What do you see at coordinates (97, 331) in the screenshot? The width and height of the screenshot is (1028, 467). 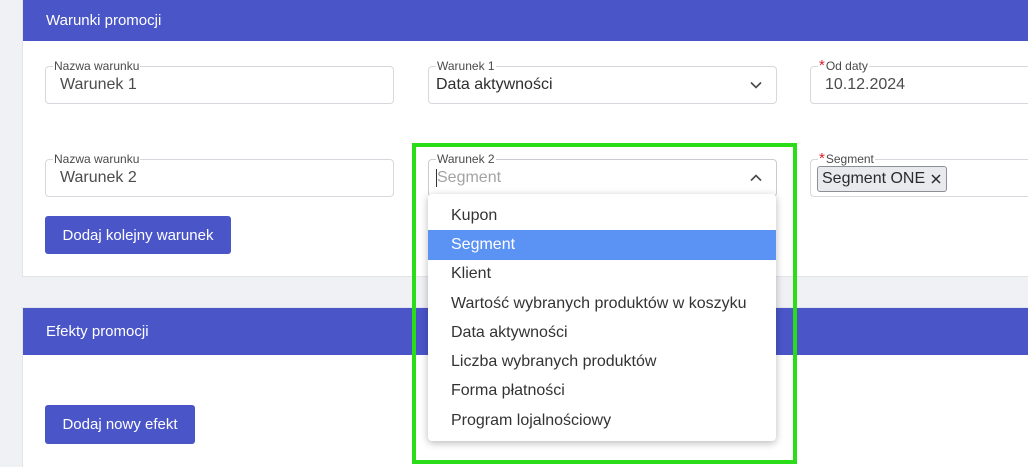 I see `effects-title: Efekty promocji` at bounding box center [97, 331].